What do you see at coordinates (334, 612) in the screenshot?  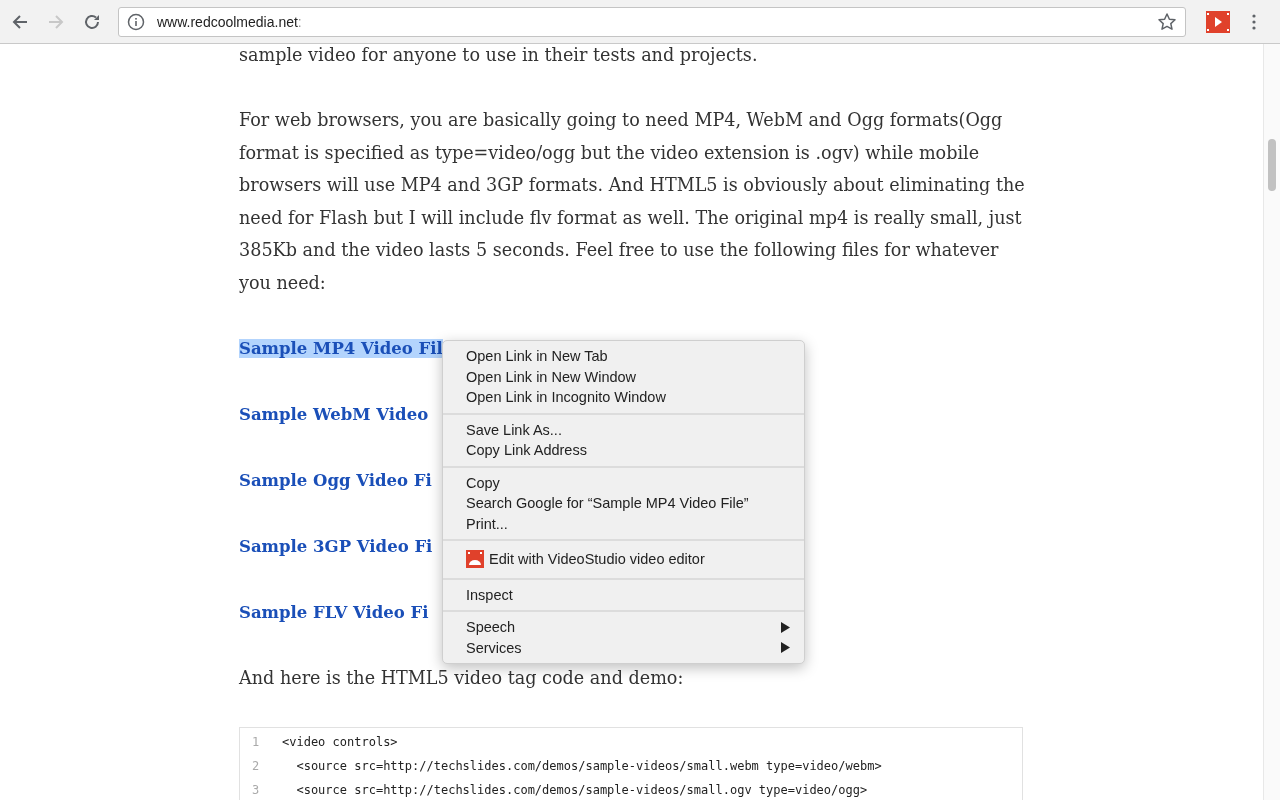 I see `video-link: Sample FLV Video Fi` at bounding box center [334, 612].